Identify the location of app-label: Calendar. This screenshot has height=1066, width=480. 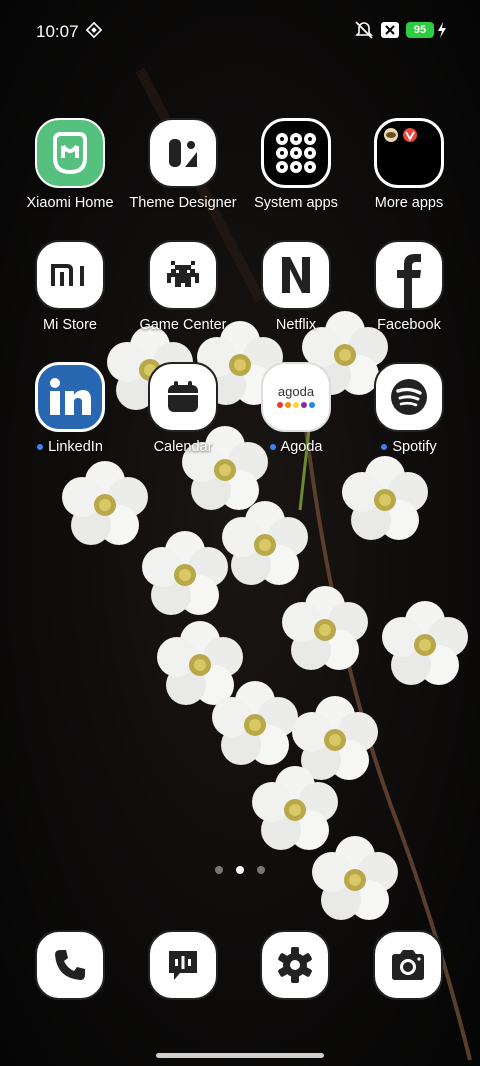
(183, 447).